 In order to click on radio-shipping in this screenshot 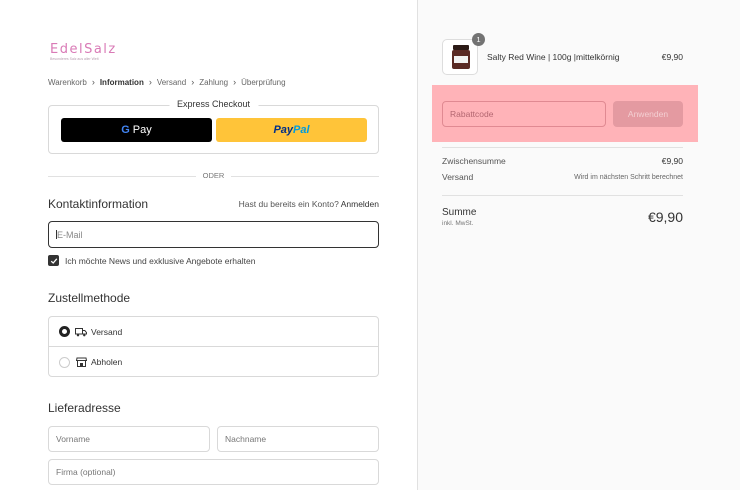, I will do `click(64, 331)`.